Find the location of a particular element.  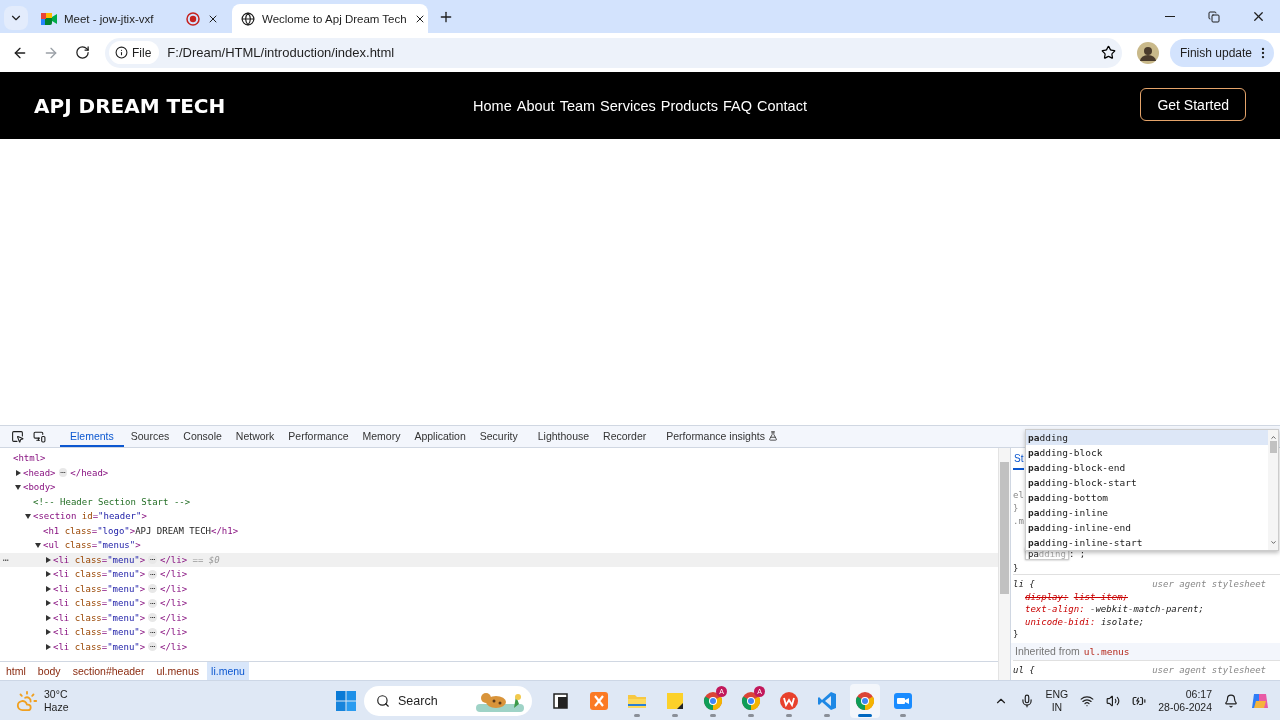

volume-icon is located at coordinates (1113, 700).